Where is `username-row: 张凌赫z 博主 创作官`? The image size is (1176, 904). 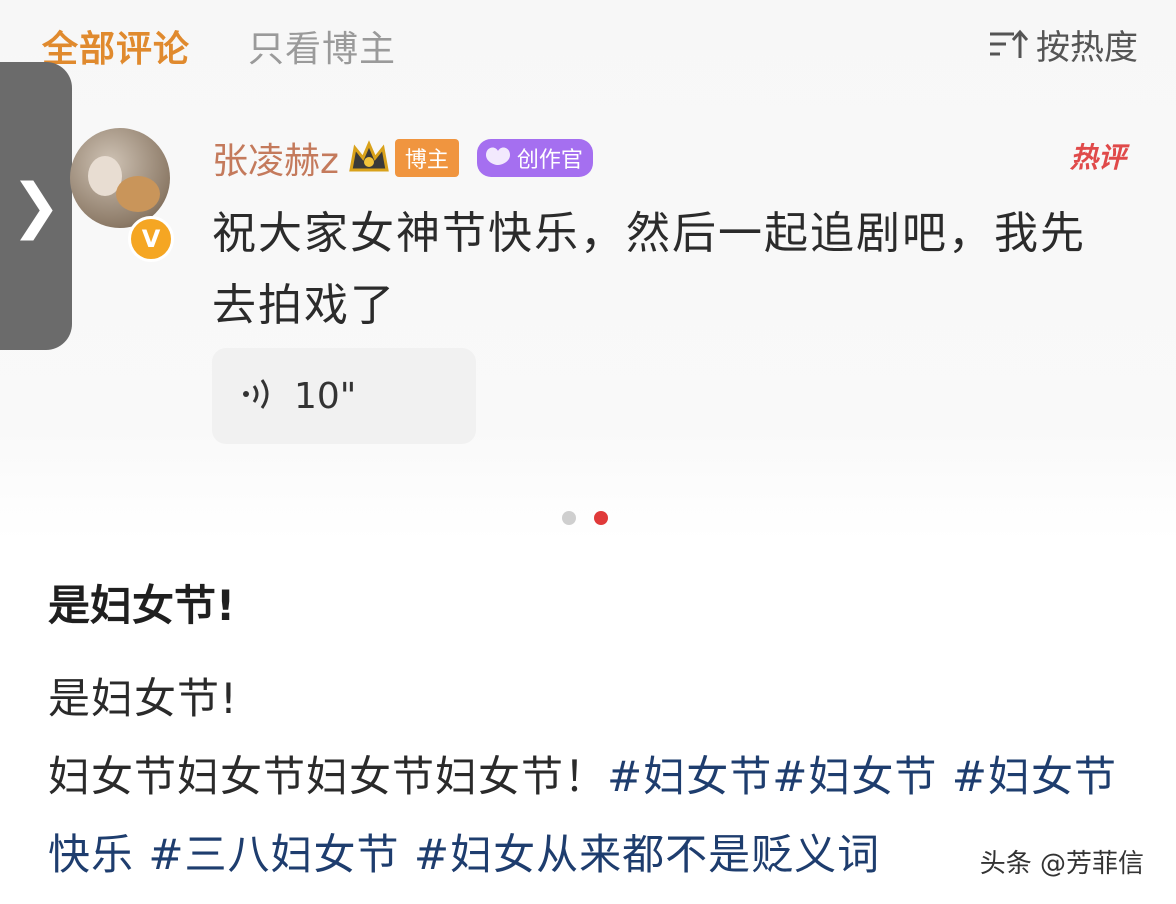
username-row: 张凌赫z 博主 创作官 is located at coordinates (402, 158).